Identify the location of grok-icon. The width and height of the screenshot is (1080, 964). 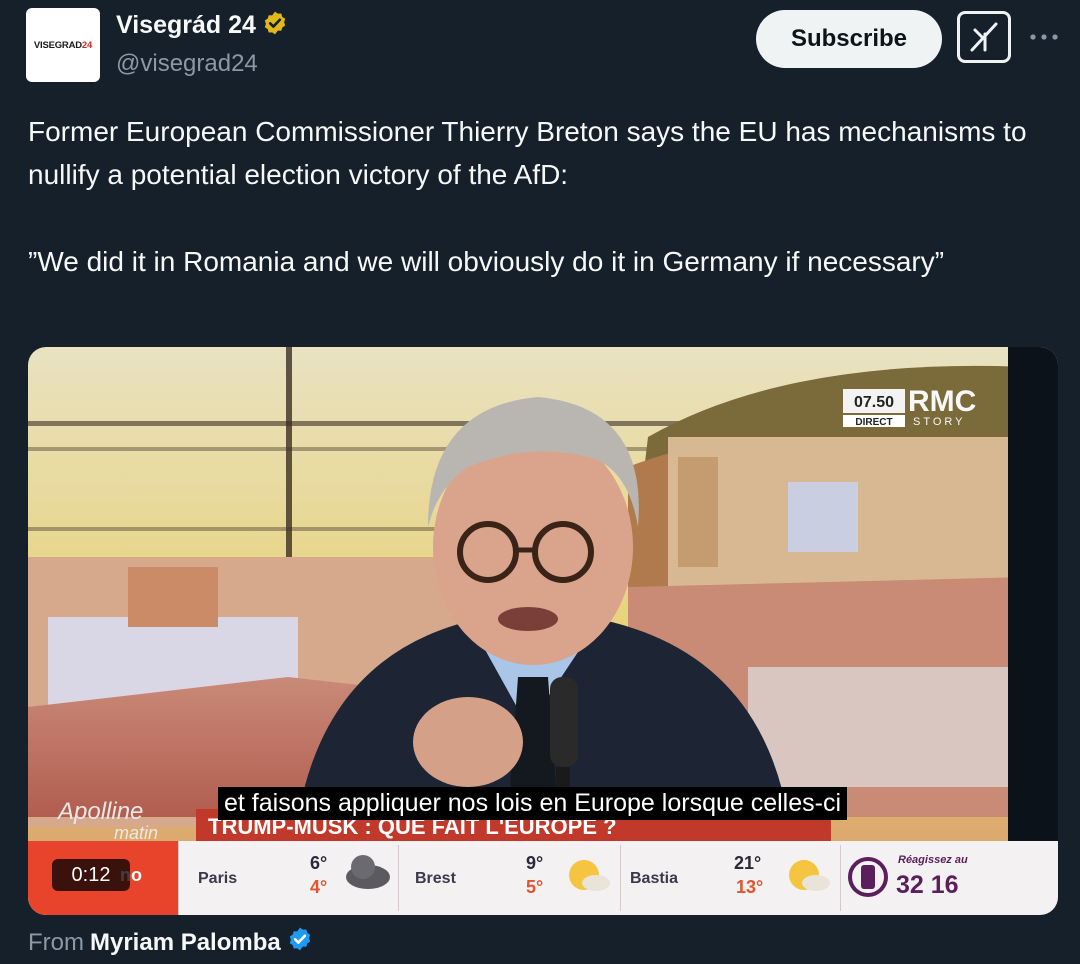
(984, 37).